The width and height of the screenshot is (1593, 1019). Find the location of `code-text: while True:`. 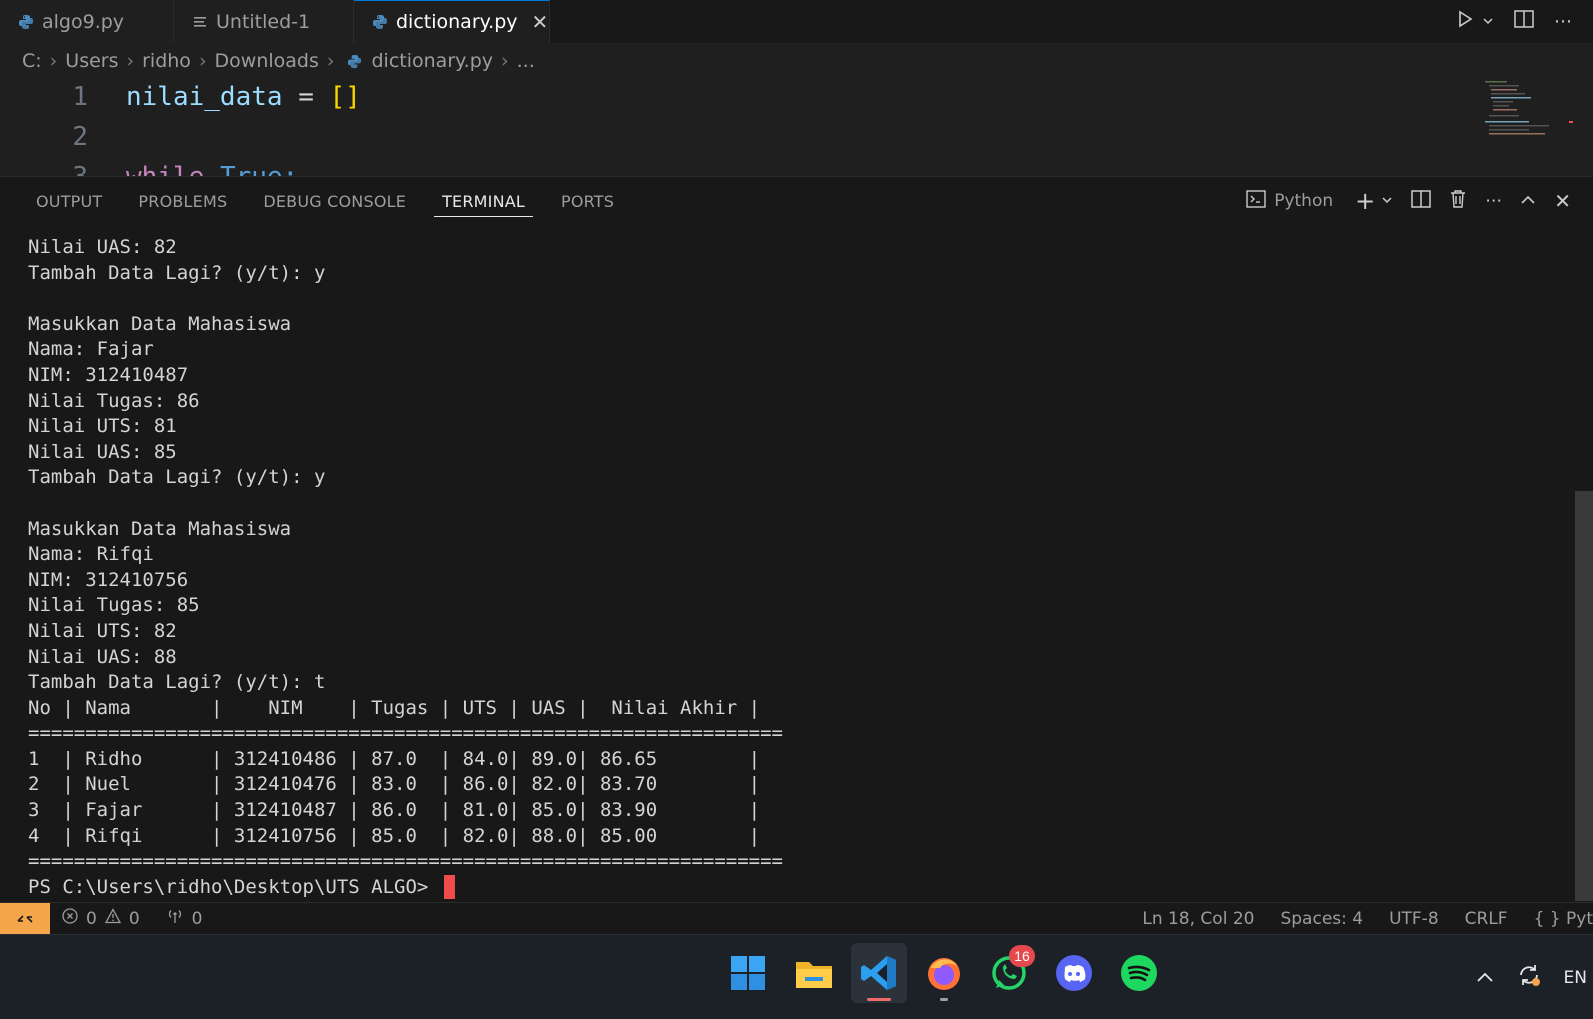

code-text: while True: is located at coordinates (212, 169).